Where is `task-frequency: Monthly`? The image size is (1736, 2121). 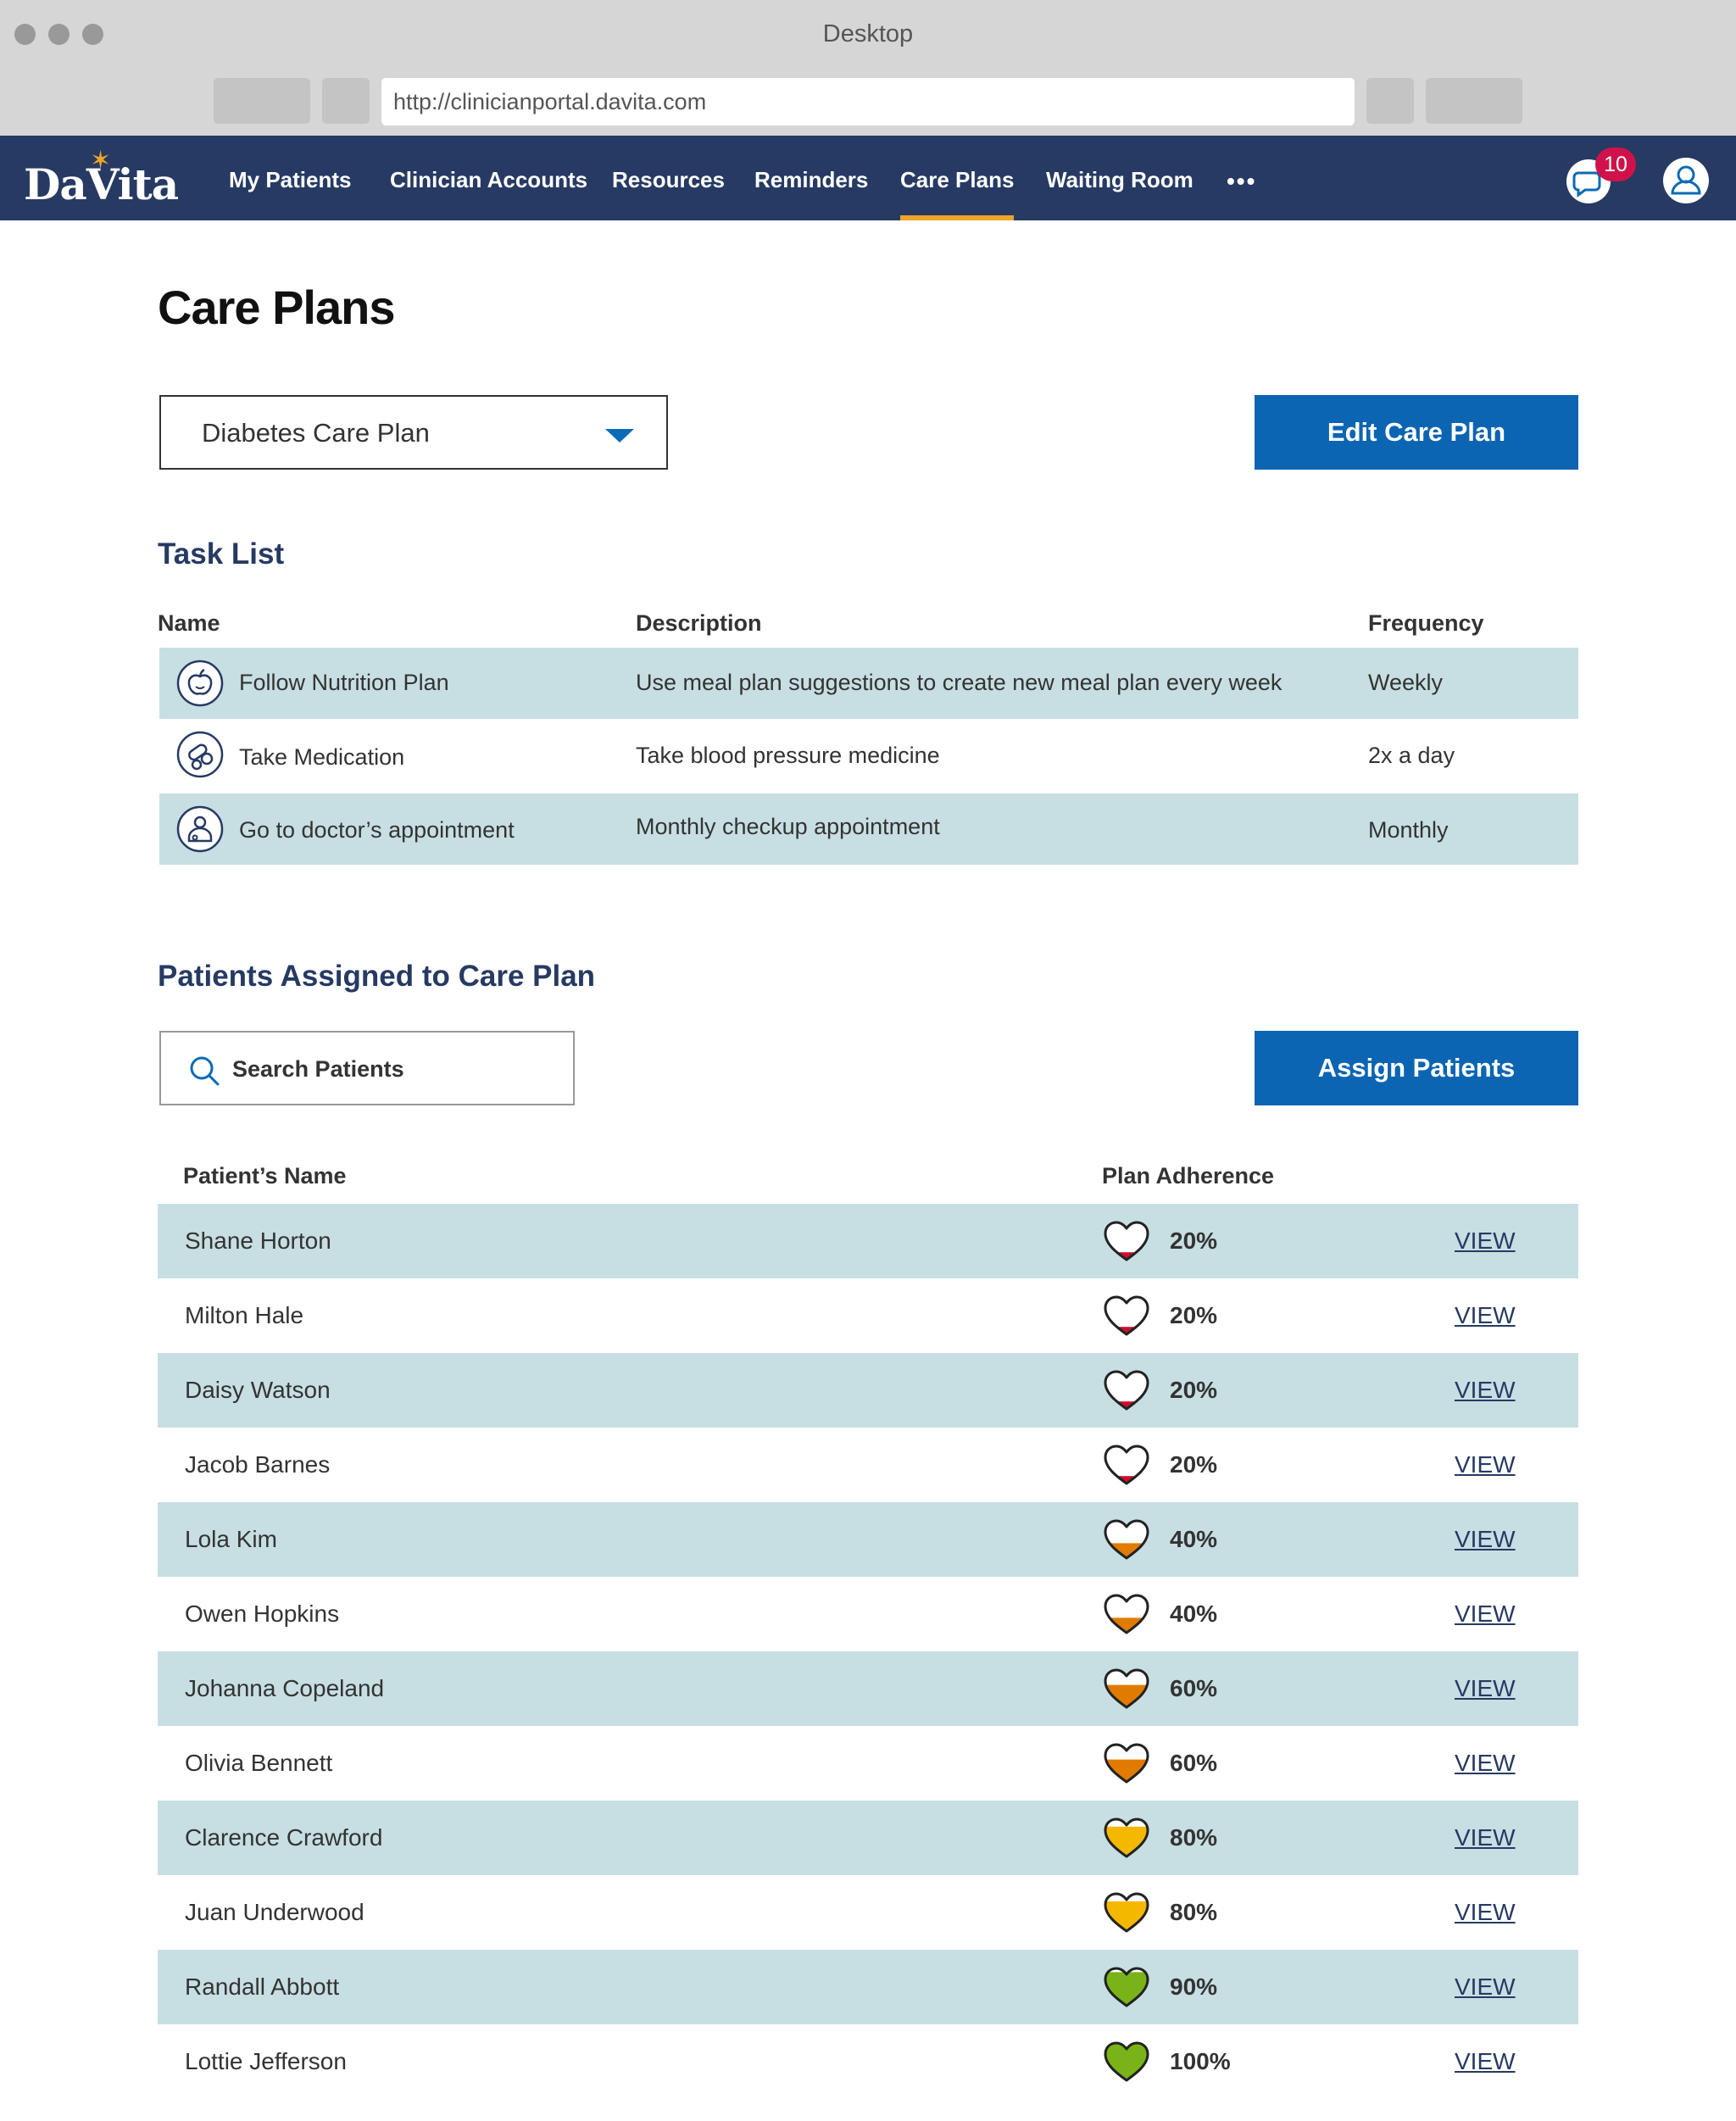
task-frequency: Monthly is located at coordinates (1408, 830).